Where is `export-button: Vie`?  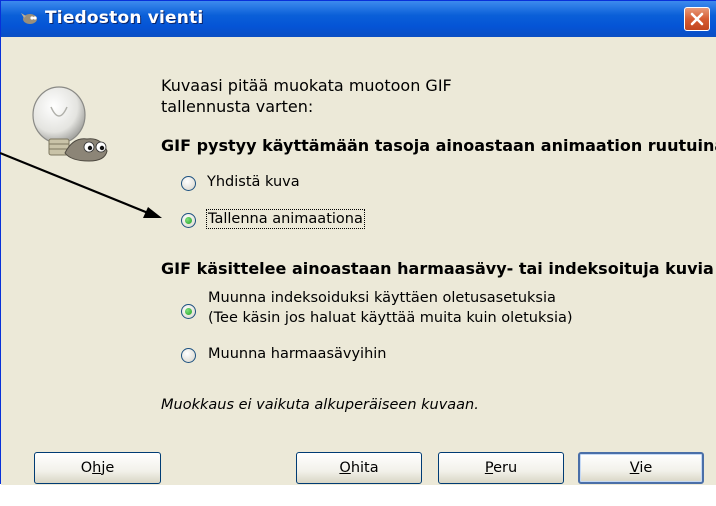 export-button: Vie is located at coordinates (641, 468).